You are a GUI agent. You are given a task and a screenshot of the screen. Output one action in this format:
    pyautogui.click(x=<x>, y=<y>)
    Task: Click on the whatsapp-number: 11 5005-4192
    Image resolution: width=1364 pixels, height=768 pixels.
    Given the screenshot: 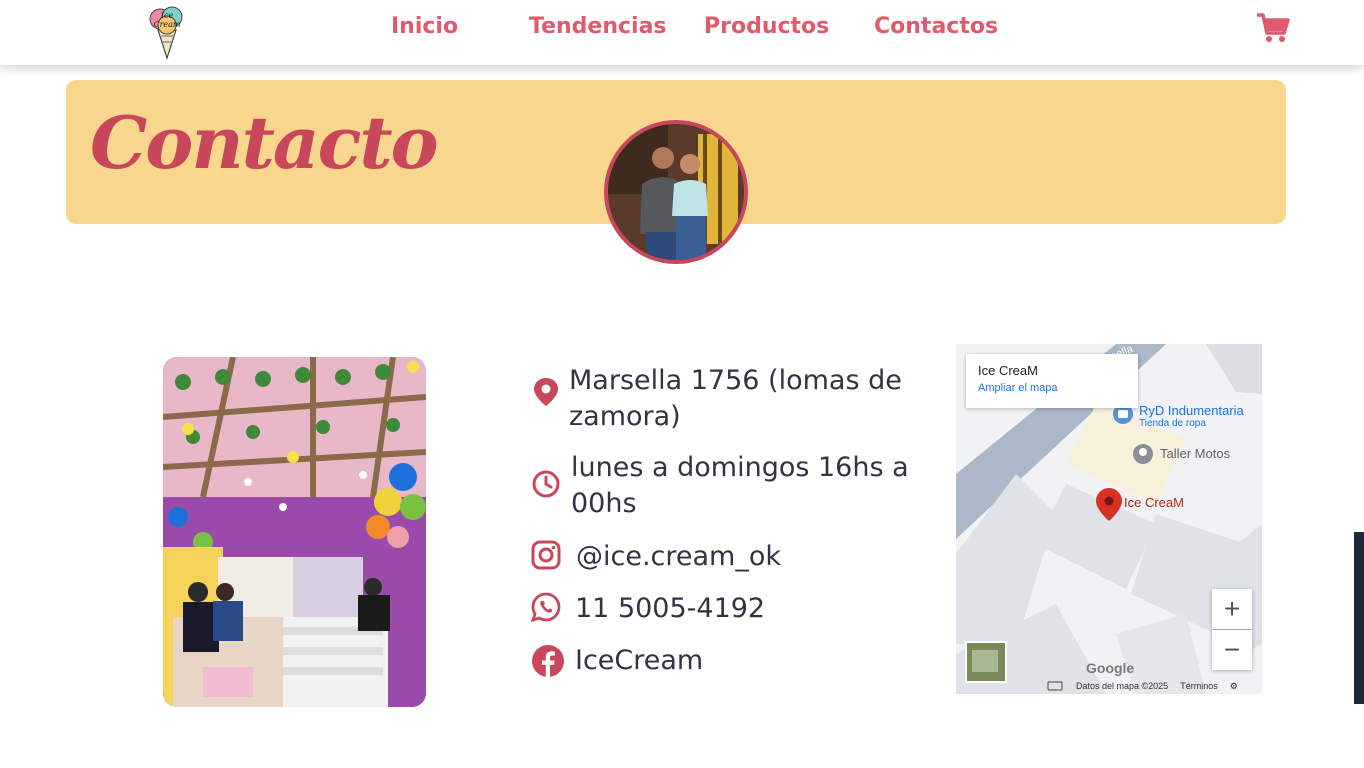 What is the action you would take?
    pyautogui.click(x=670, y=609)
    